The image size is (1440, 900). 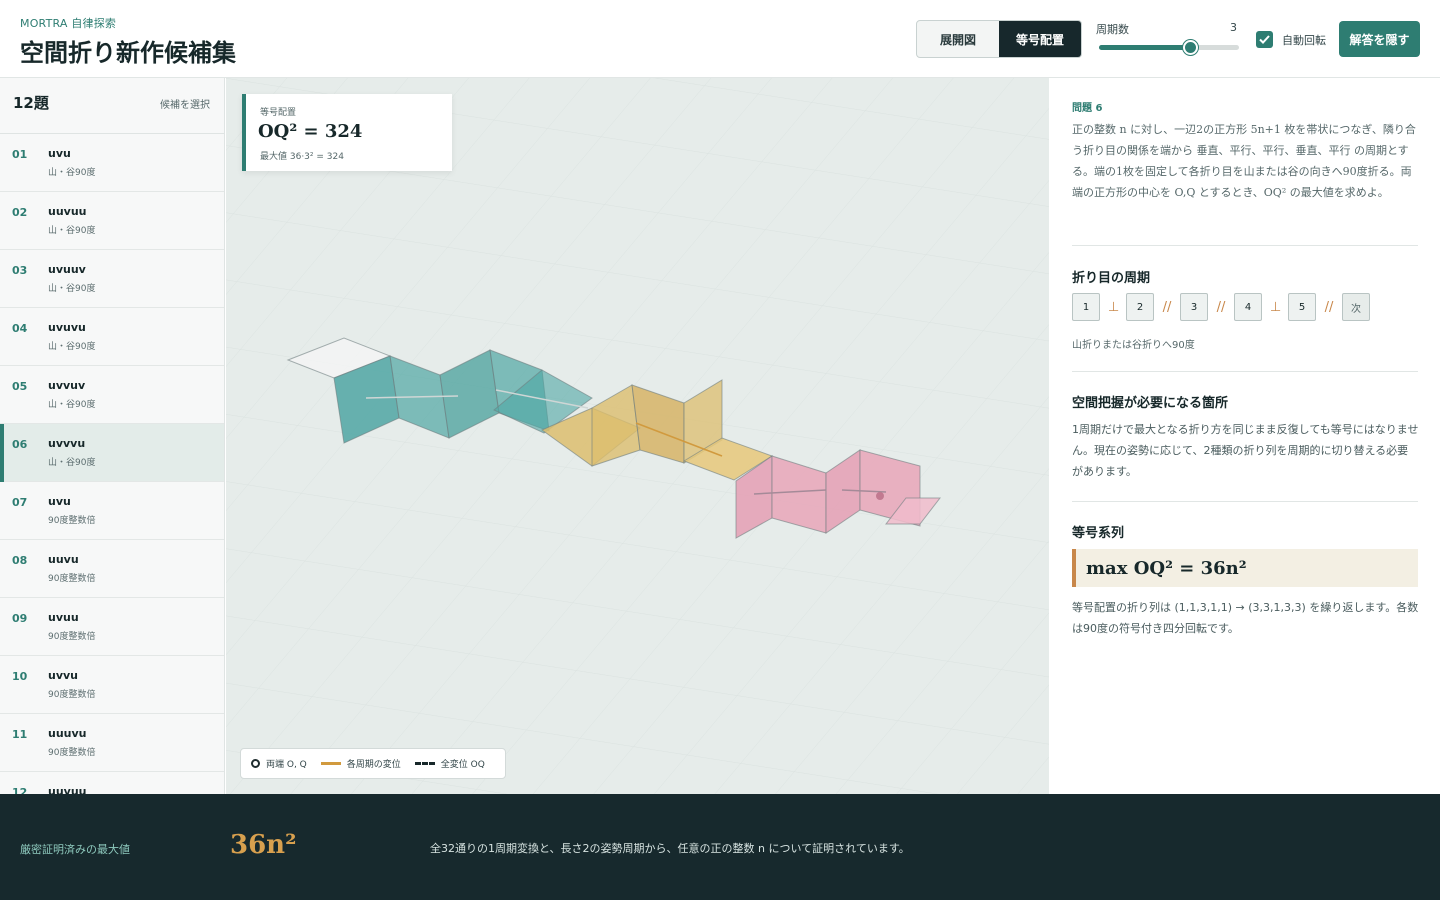 I want to click on item-number: 03, so click(x=20, y=270).